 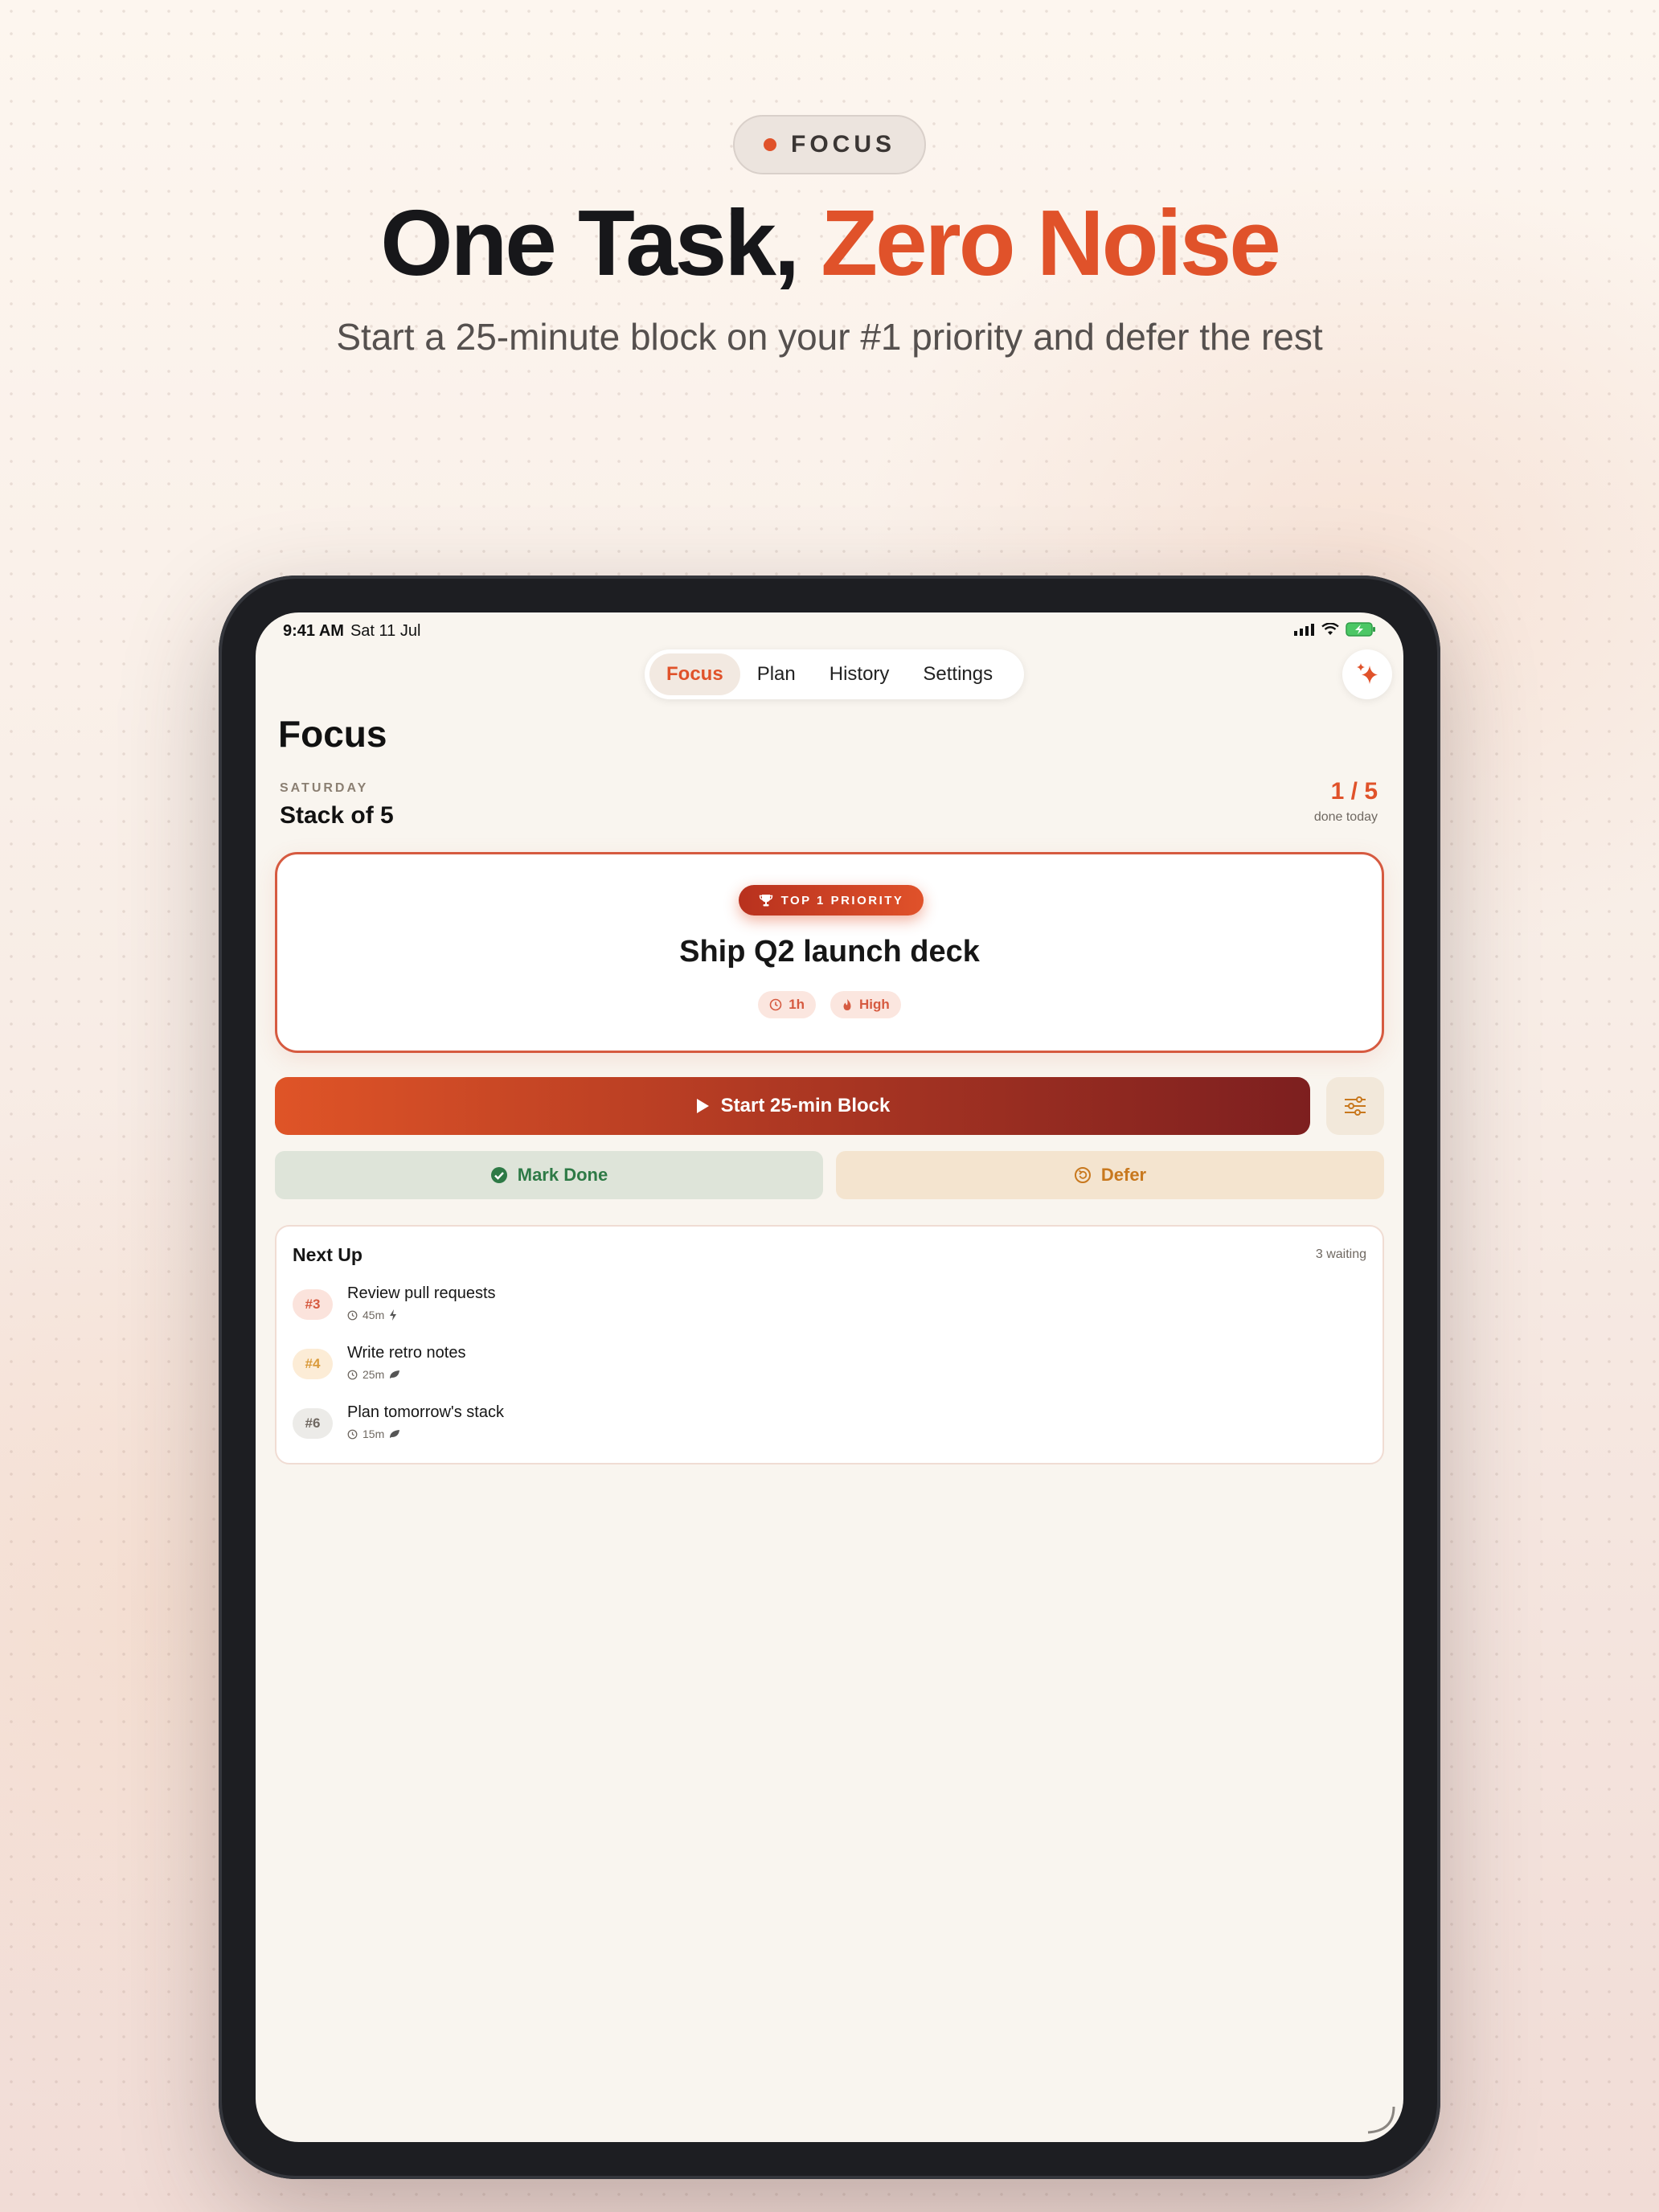 I want to click on done-count: 1 / 5, so click(x=1354, y=791).